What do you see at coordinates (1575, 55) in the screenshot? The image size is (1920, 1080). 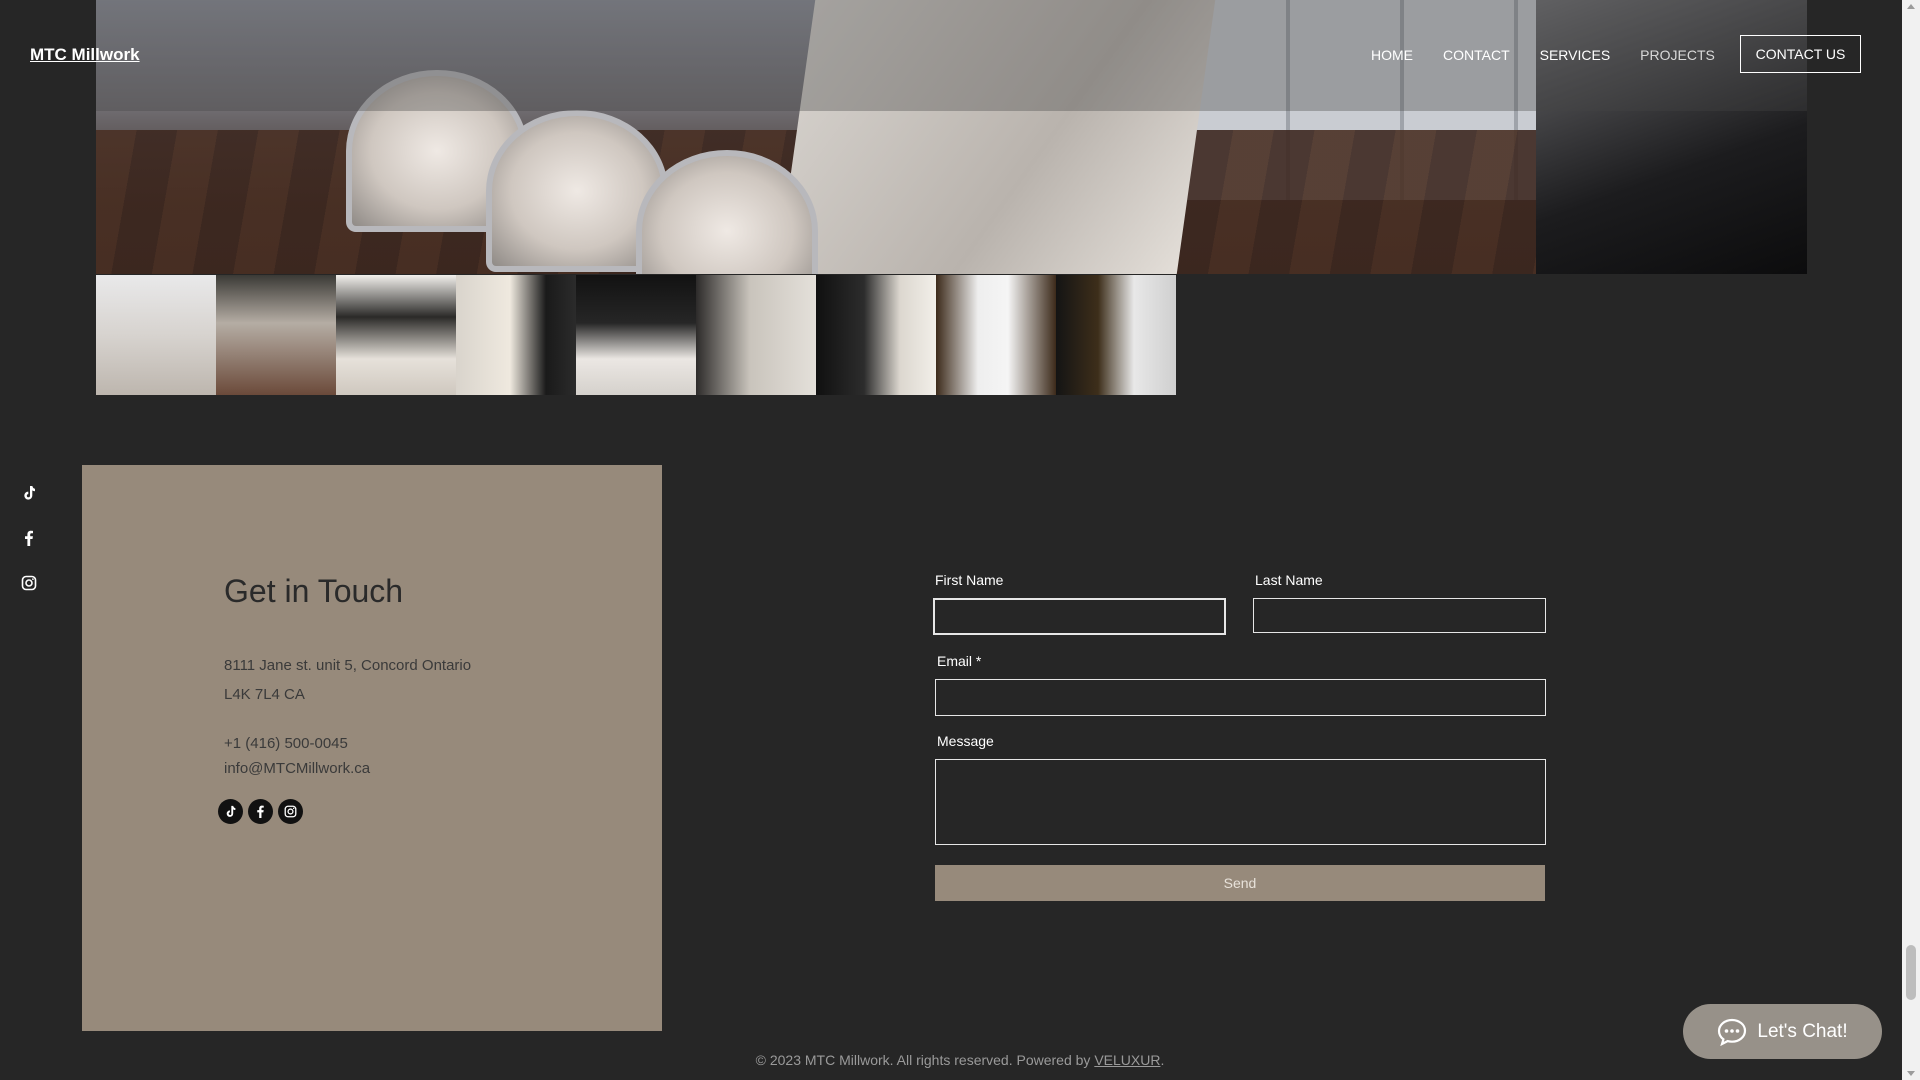 I see `nav-services: SERVICES` at bounding box center [1575, 55].